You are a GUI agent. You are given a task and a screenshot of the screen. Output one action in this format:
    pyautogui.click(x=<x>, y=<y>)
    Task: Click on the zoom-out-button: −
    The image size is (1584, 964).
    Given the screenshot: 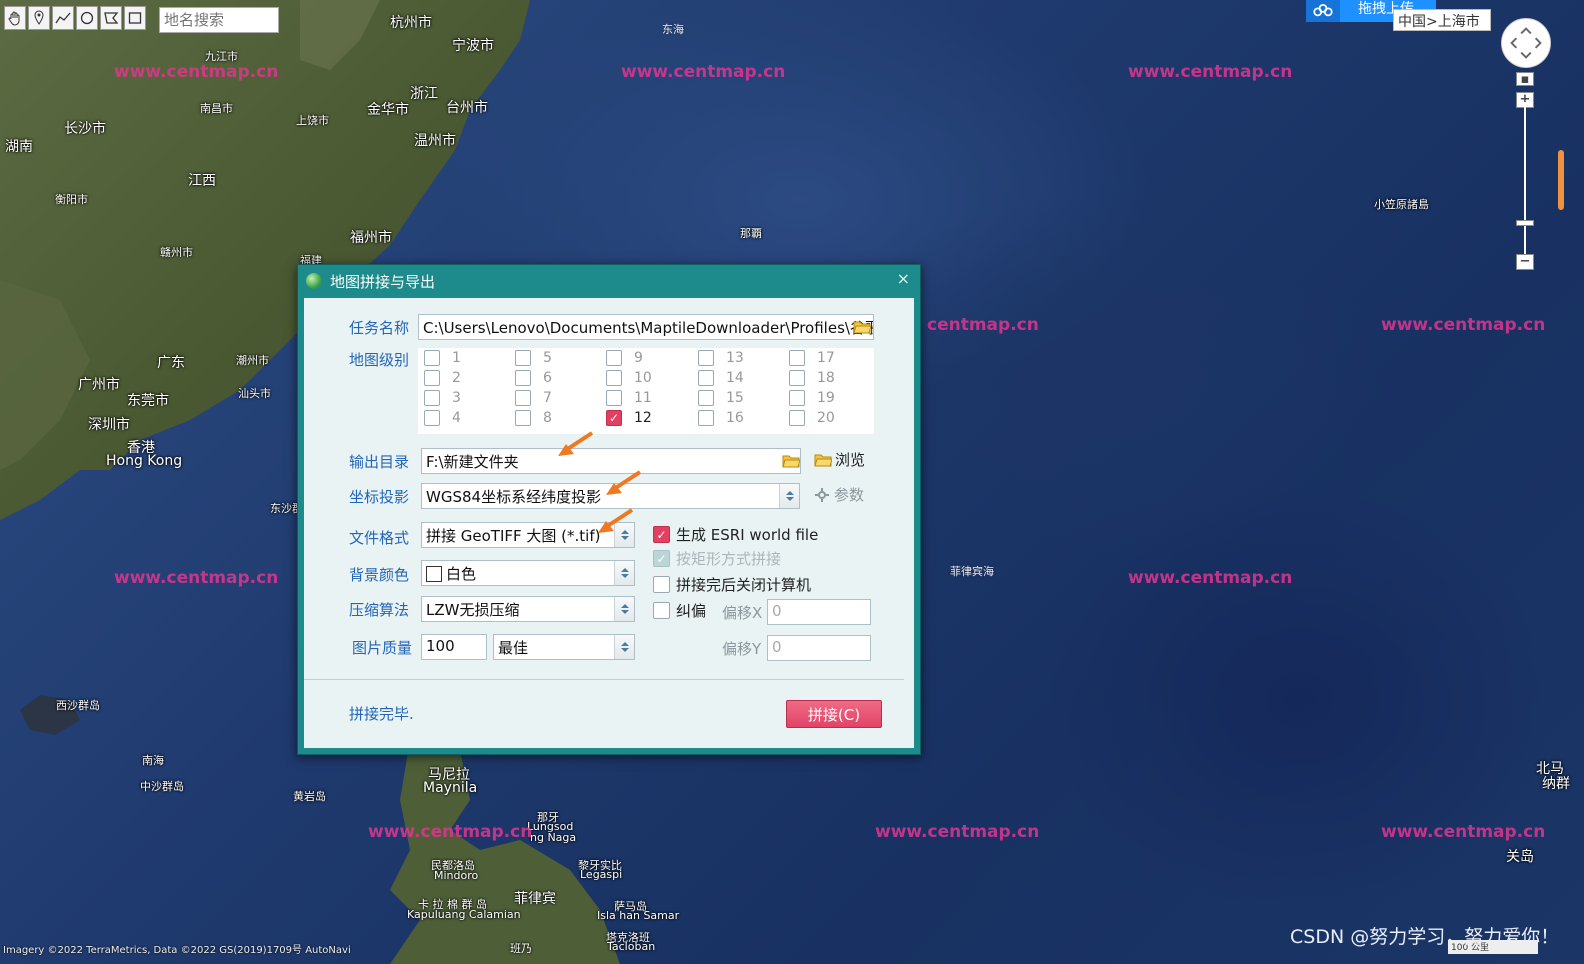 What is the action you would take?
    pyautogui.click(x=1525, y=262)
    